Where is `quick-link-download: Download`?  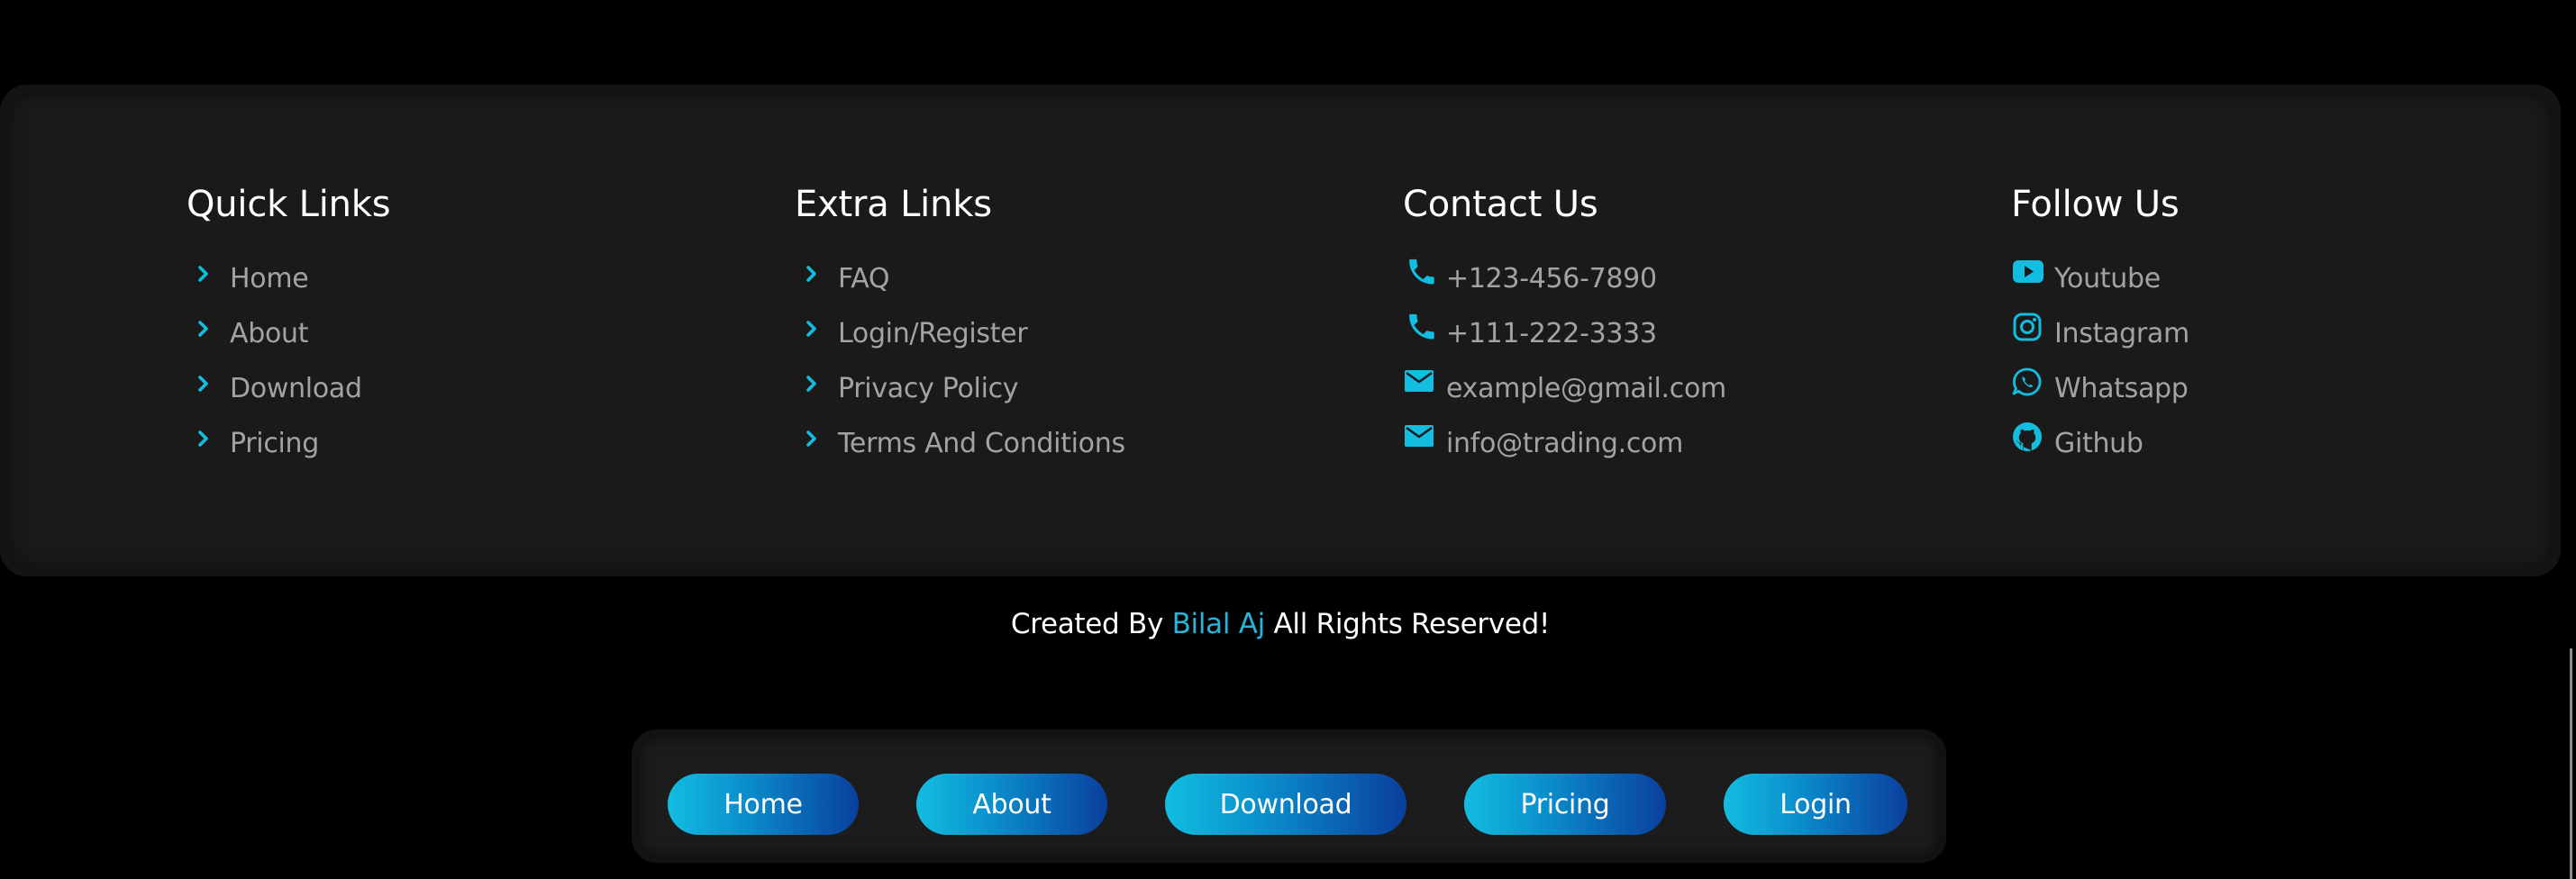
quick-link-download: Download is located at coordinates (288, 388).